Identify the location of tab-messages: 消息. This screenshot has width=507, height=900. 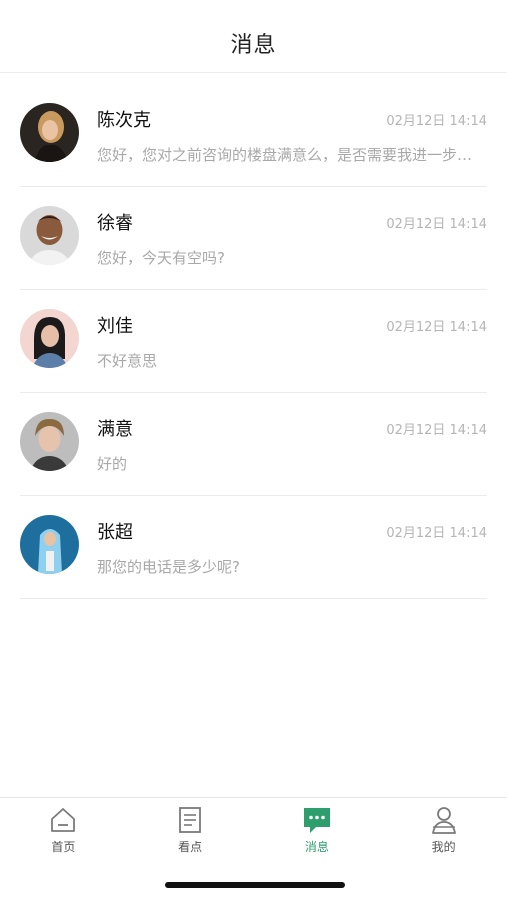
(317, 830).